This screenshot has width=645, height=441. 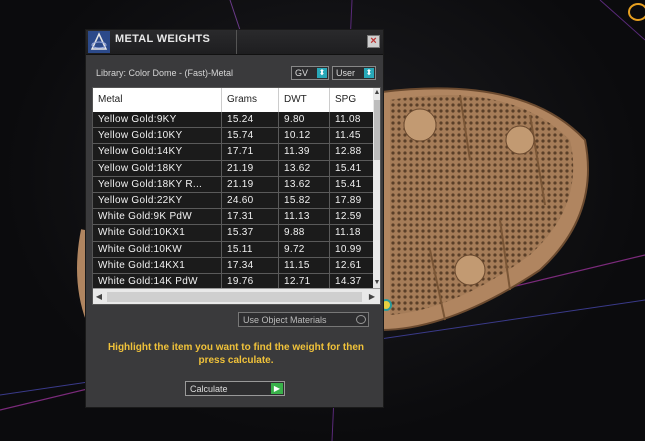 I want to click on table-header: Metal Grams DWT SPG, so click(x=236, y=100).